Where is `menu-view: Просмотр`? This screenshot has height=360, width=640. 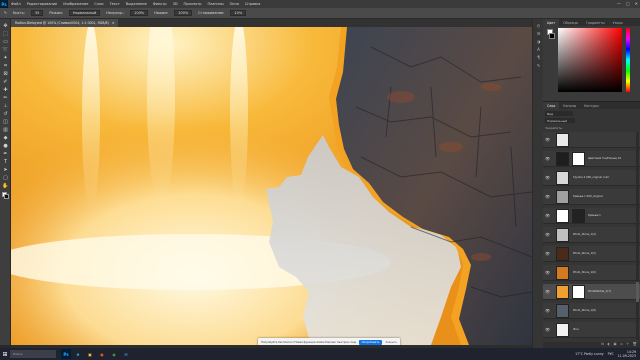 menu-view: Просмотр is located at coordinates (193, 4).